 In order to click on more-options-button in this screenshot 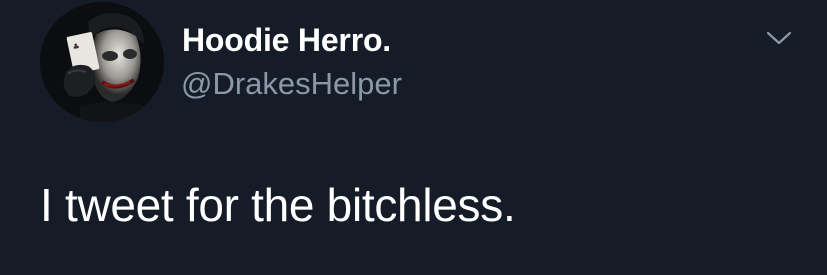, I will do `click(779, 38)`.